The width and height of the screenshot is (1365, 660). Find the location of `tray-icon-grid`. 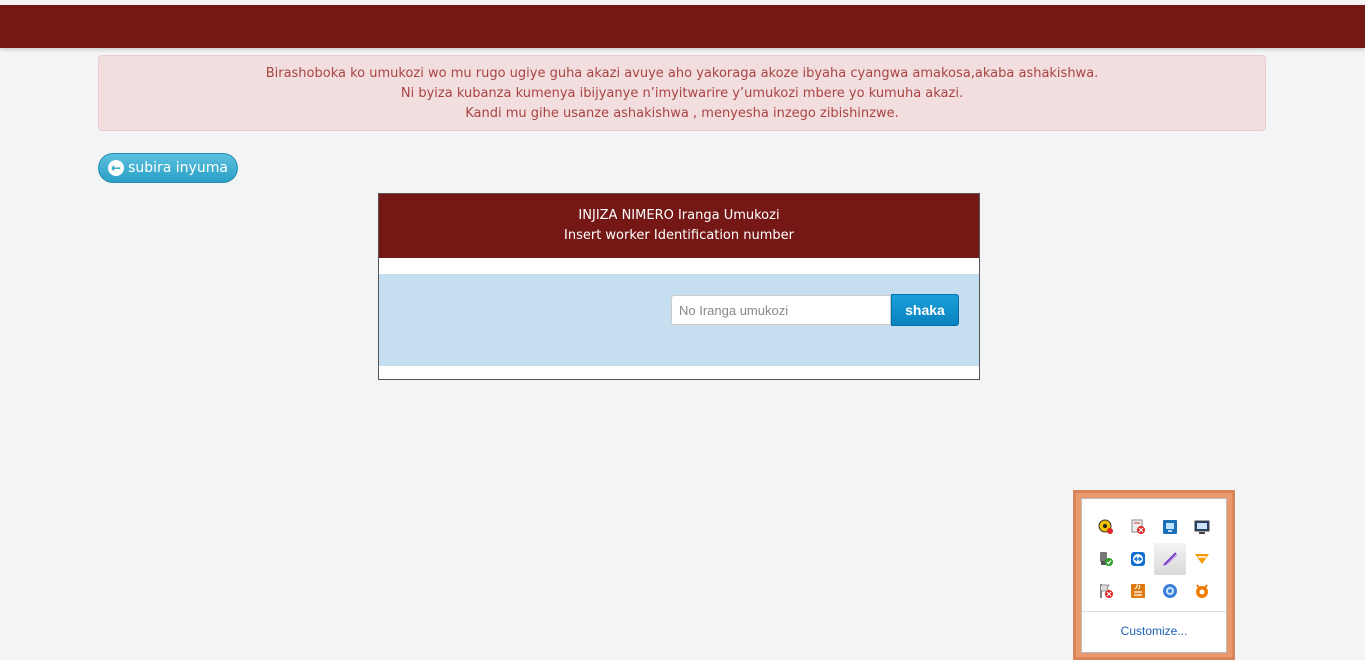

tray-icon-grid is located at coordinates (1154, 559).